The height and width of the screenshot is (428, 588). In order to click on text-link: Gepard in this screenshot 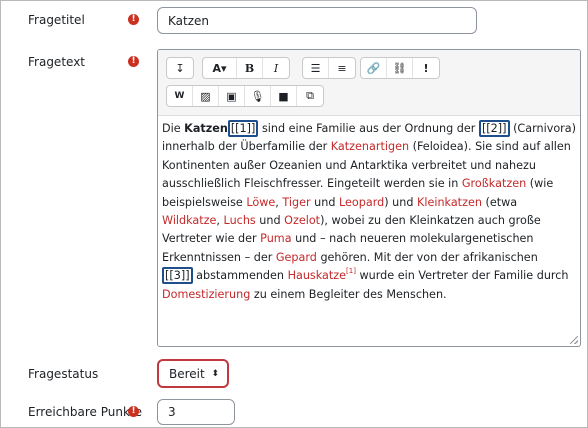, I will do `click(296, 257)`.